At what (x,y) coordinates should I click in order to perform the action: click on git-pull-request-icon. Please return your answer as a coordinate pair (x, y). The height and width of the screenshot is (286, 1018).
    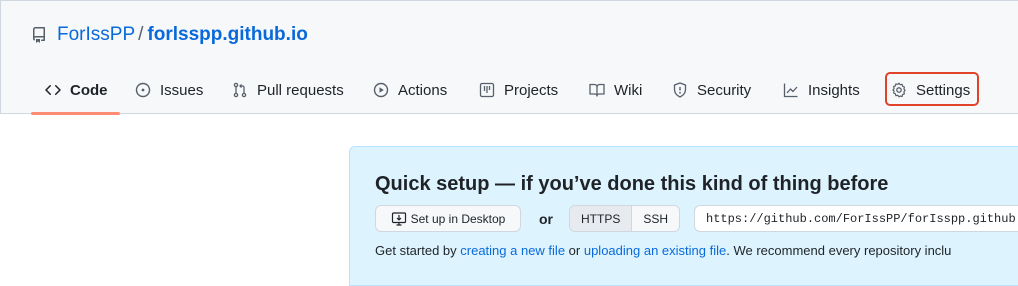
    Looking at the image, I should click on (240, 90).